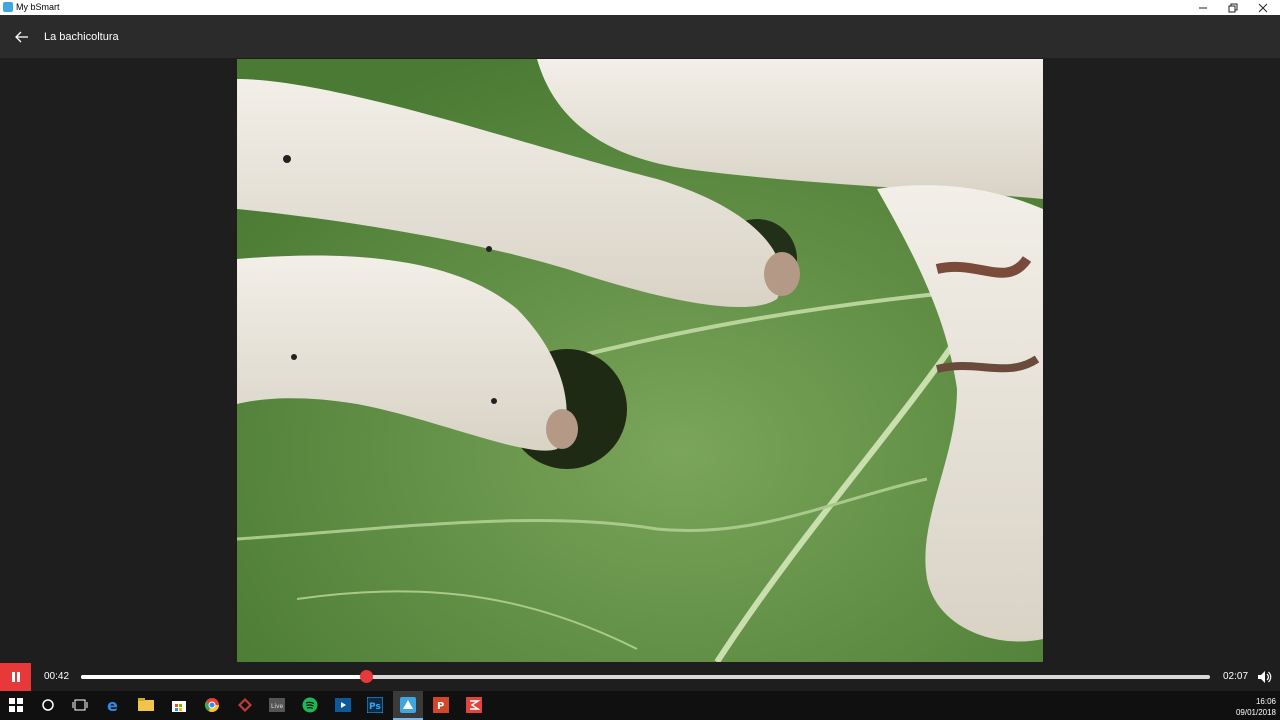 This screenshot has height=720, width=1280. I want to click on media-icon, so click(343, 705).